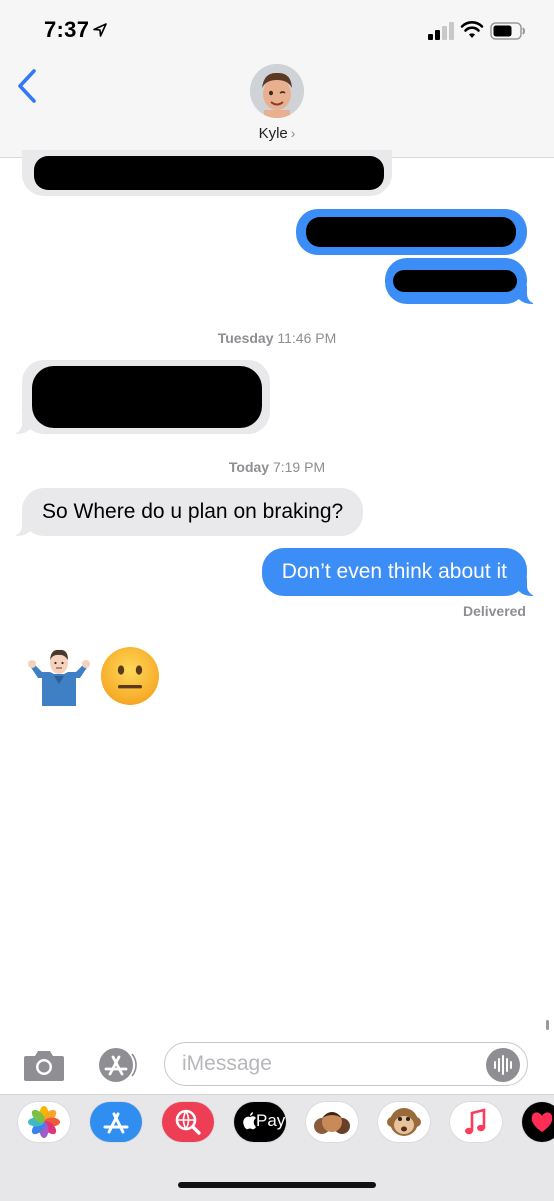  What do you see at coordinates (273, 133) in the screenshot?
I see `contact-name-label: Kyle` at bounding box center [273, 133].